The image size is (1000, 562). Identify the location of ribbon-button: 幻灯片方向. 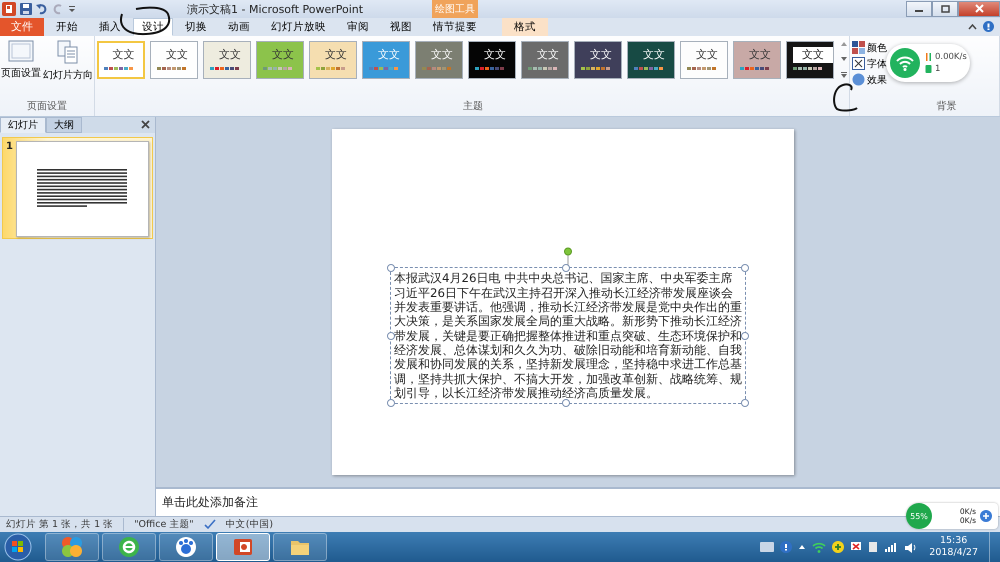
(68, 67).